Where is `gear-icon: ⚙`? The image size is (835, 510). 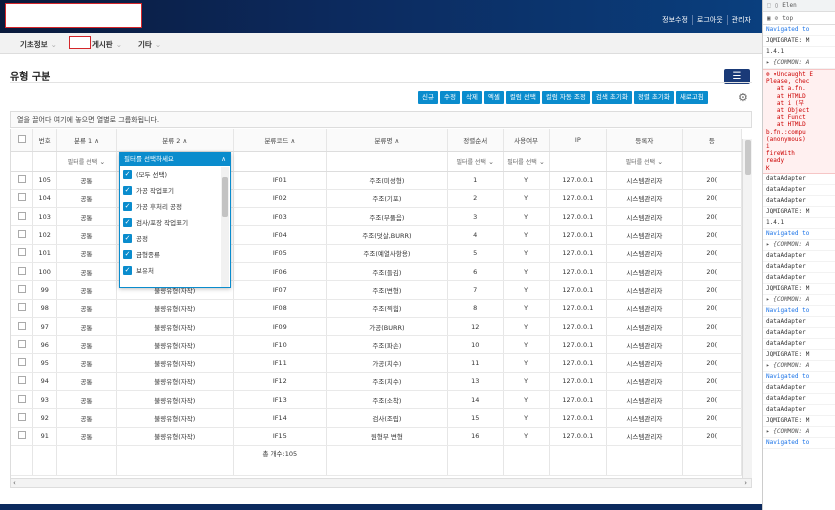 gear-icon: ⚙ is located at coordinates (743, 97).